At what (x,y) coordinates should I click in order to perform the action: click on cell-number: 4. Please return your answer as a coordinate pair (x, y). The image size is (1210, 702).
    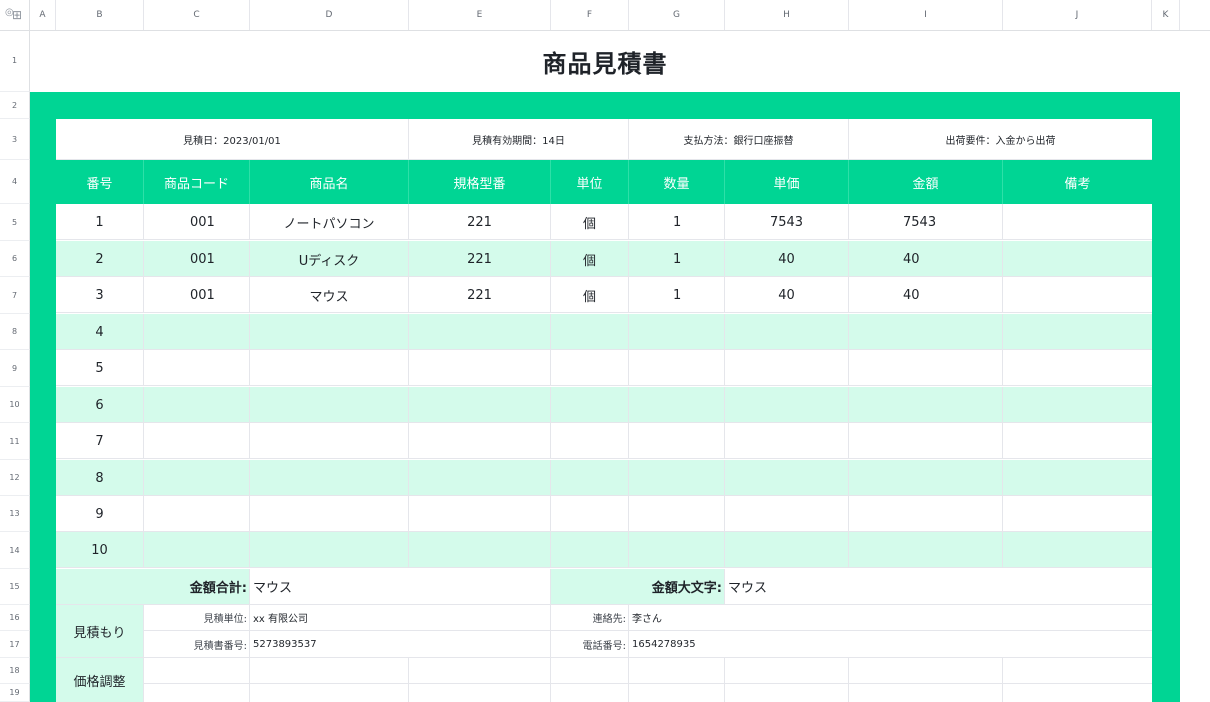
    Looking at the image, I should click on (100, 332).